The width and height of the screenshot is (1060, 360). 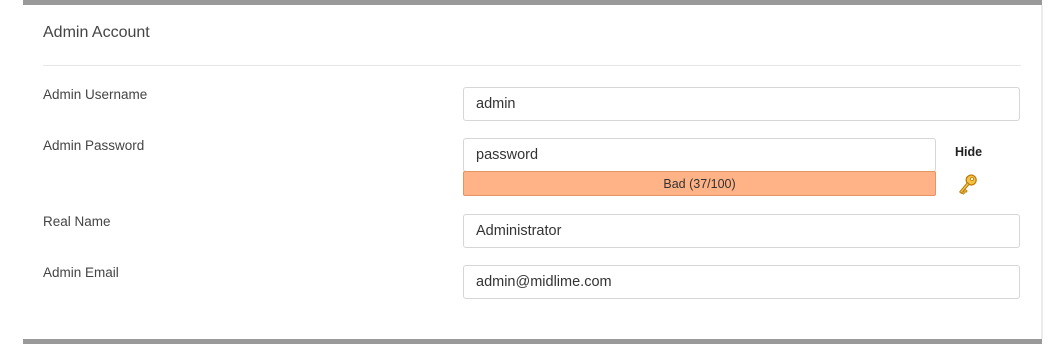 What do you see at coordinates (81, 272) in the screenshot?
I see `admin-email-label: Admin Email` at bounding box center [81, 272].